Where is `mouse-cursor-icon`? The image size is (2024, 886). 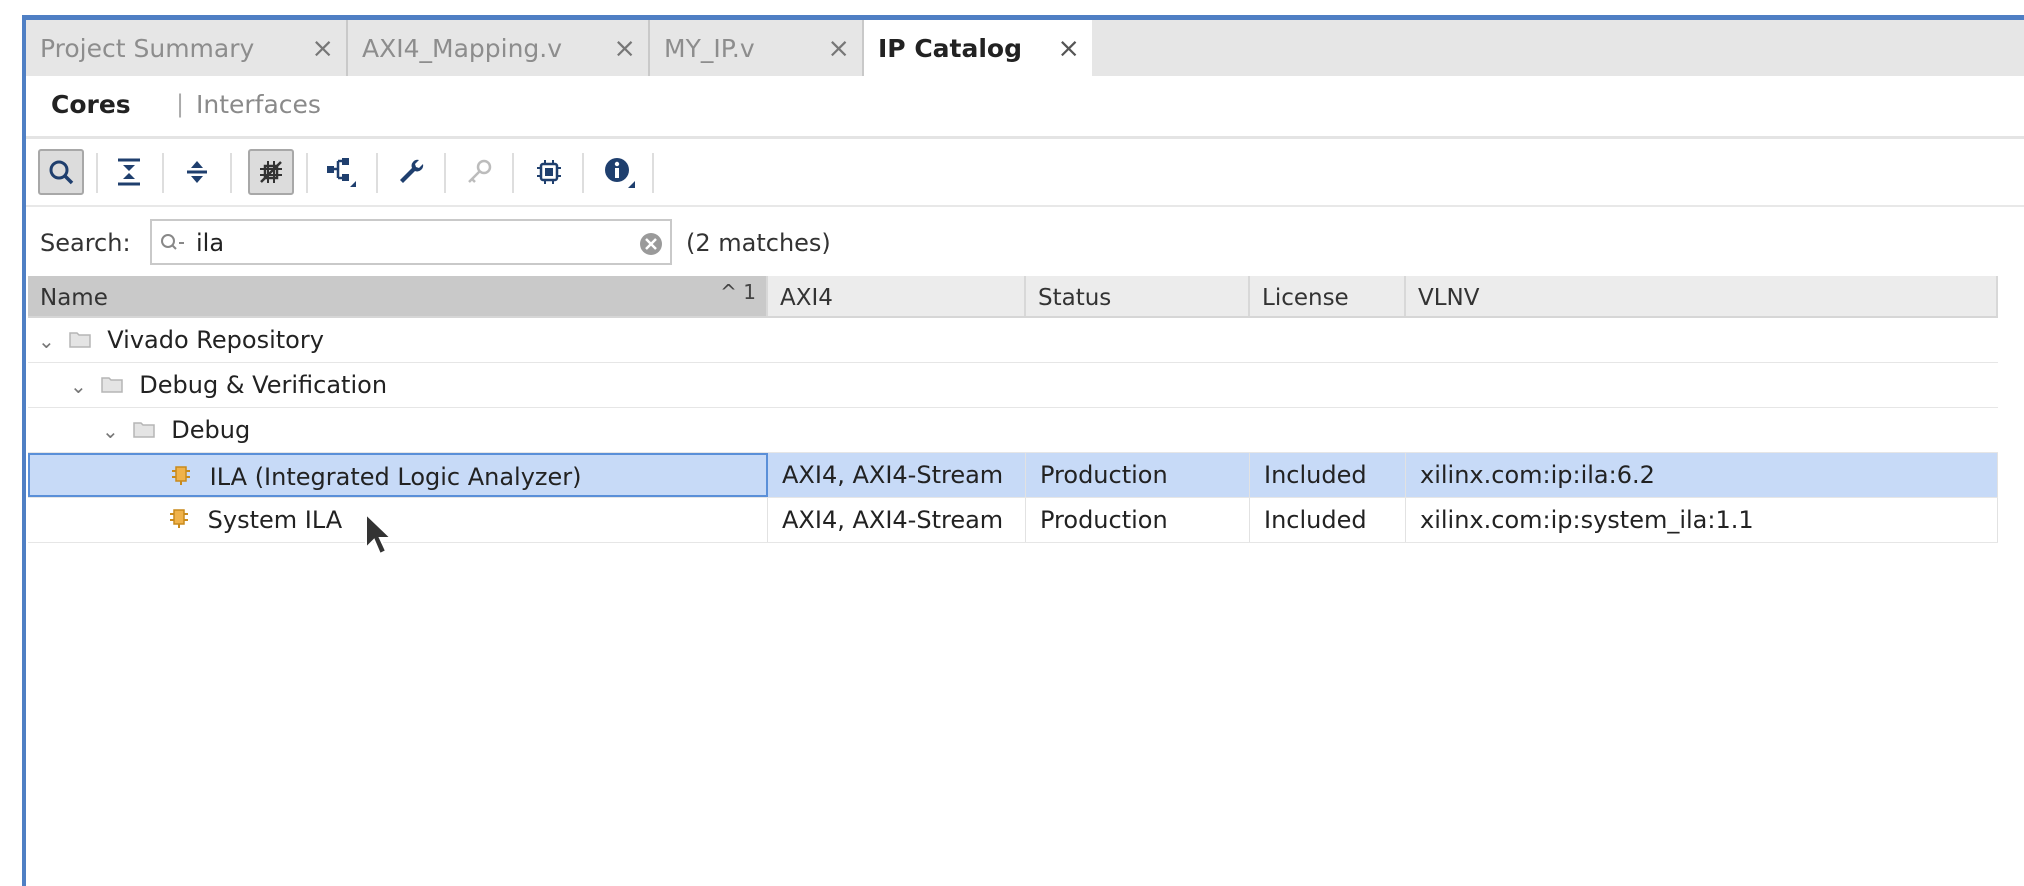 mouse-cursor-icon is located at coordinates (379, 536).